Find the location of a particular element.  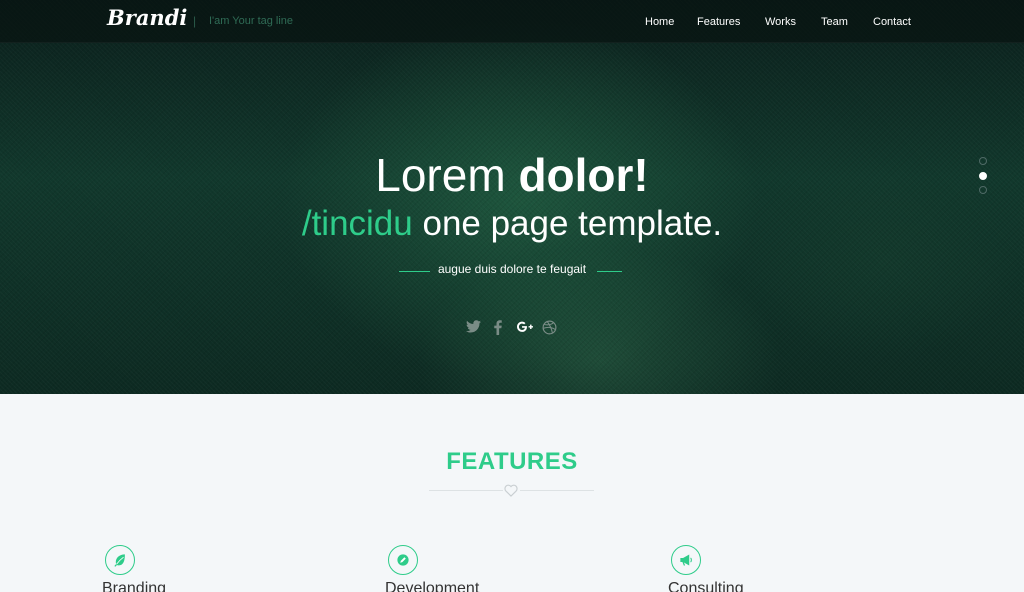

nav-features: Features is located at coordinates (718, 22).